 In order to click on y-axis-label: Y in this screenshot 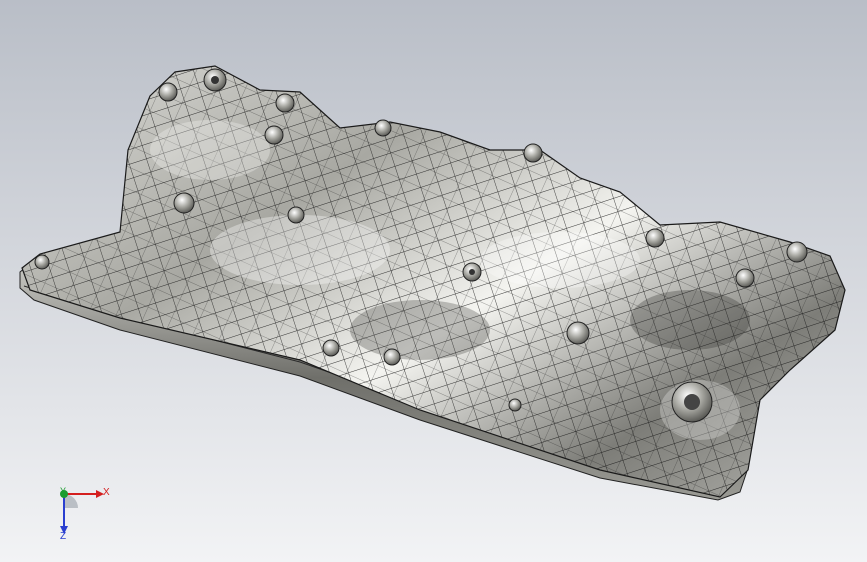, I will do `click(63, 491)`.